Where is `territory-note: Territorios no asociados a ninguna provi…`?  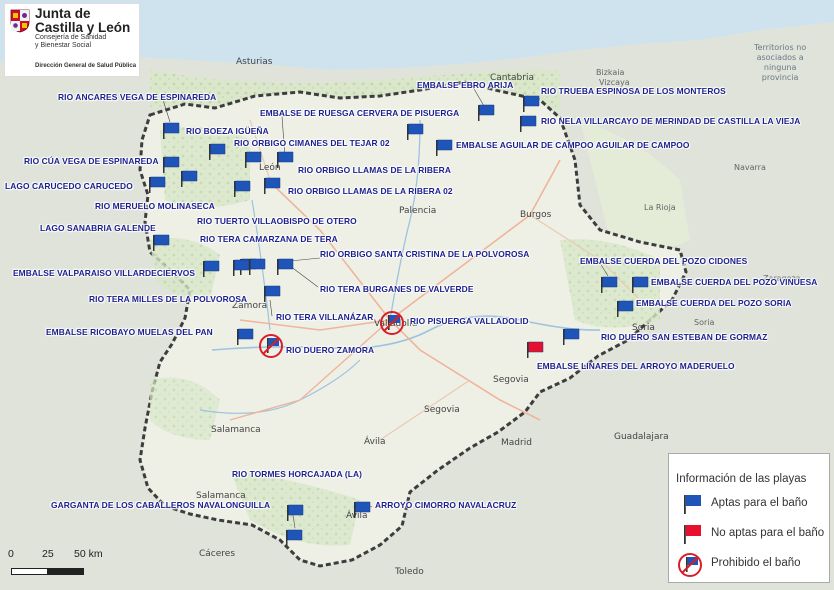 territory-note: Territorios no asociados a ninguna provi… is located at coordinates (780, 63).